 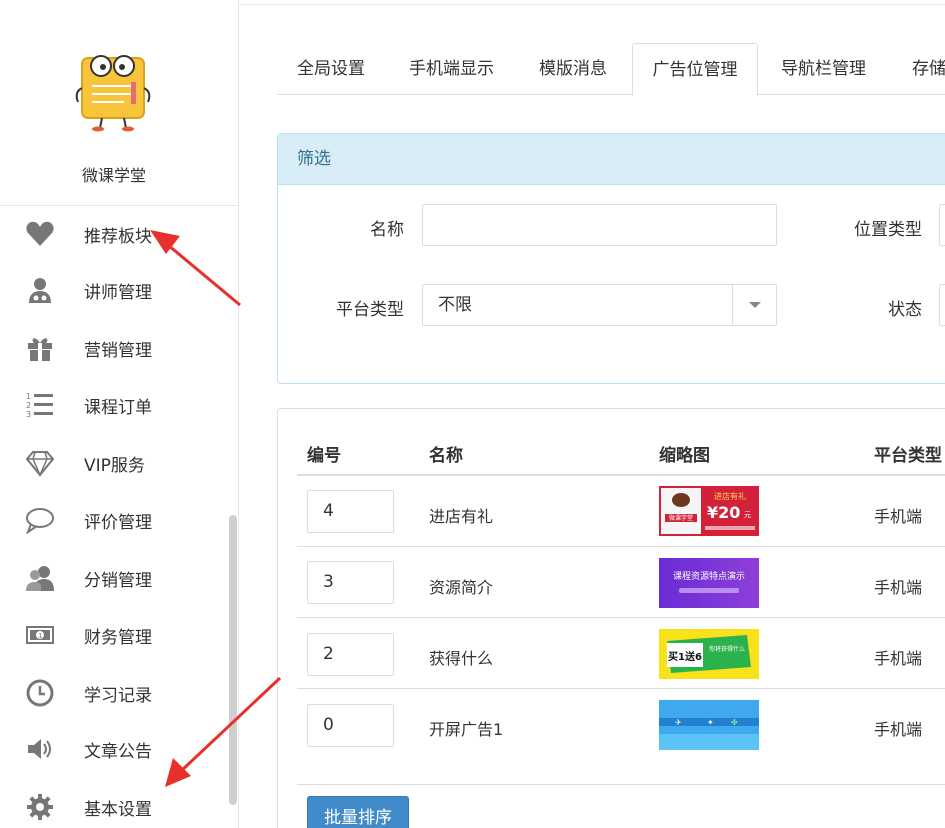 I want to click on sidebar-item-recommend: 推荐板块, so click(x=114, y=234).